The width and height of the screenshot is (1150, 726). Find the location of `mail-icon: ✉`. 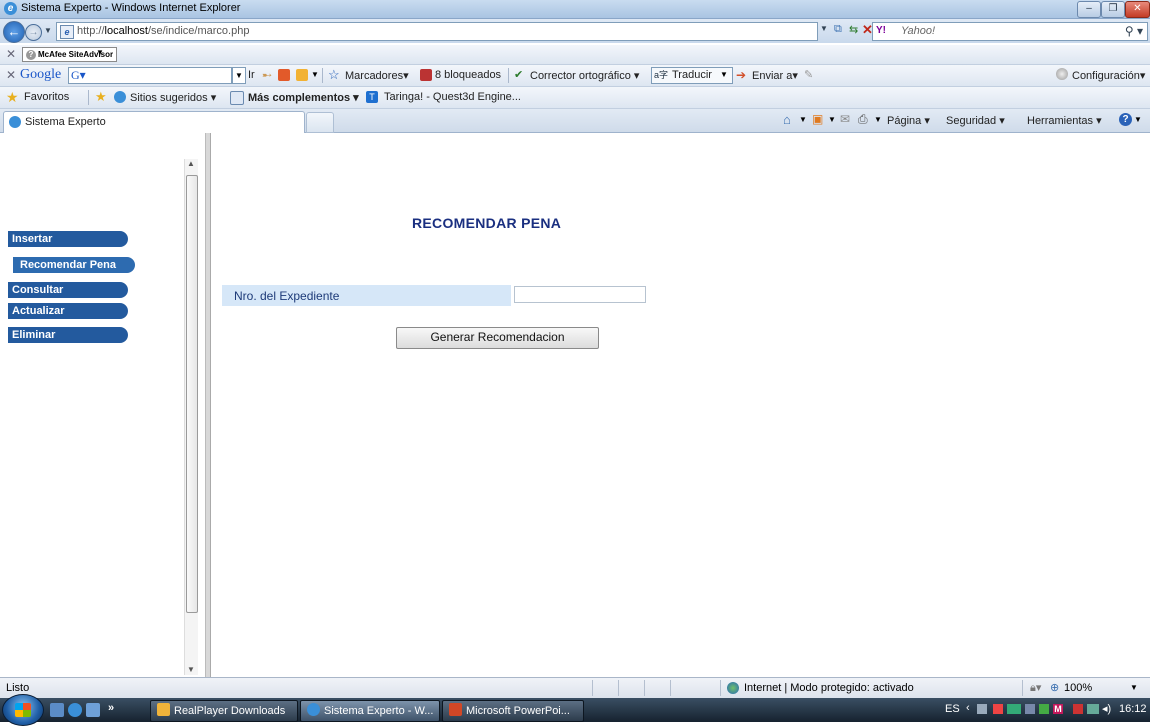

mail-icon: ✉ is located at coordinates (845, 119).